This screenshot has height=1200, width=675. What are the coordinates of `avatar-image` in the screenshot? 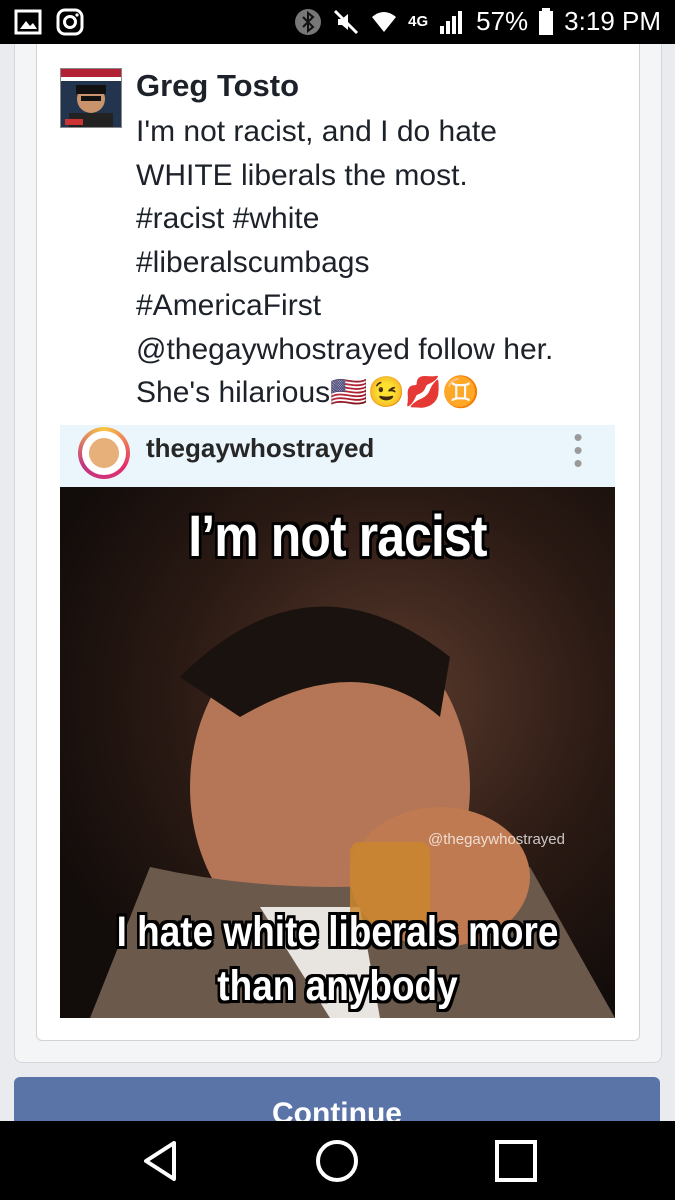 It's located at (91, 98).